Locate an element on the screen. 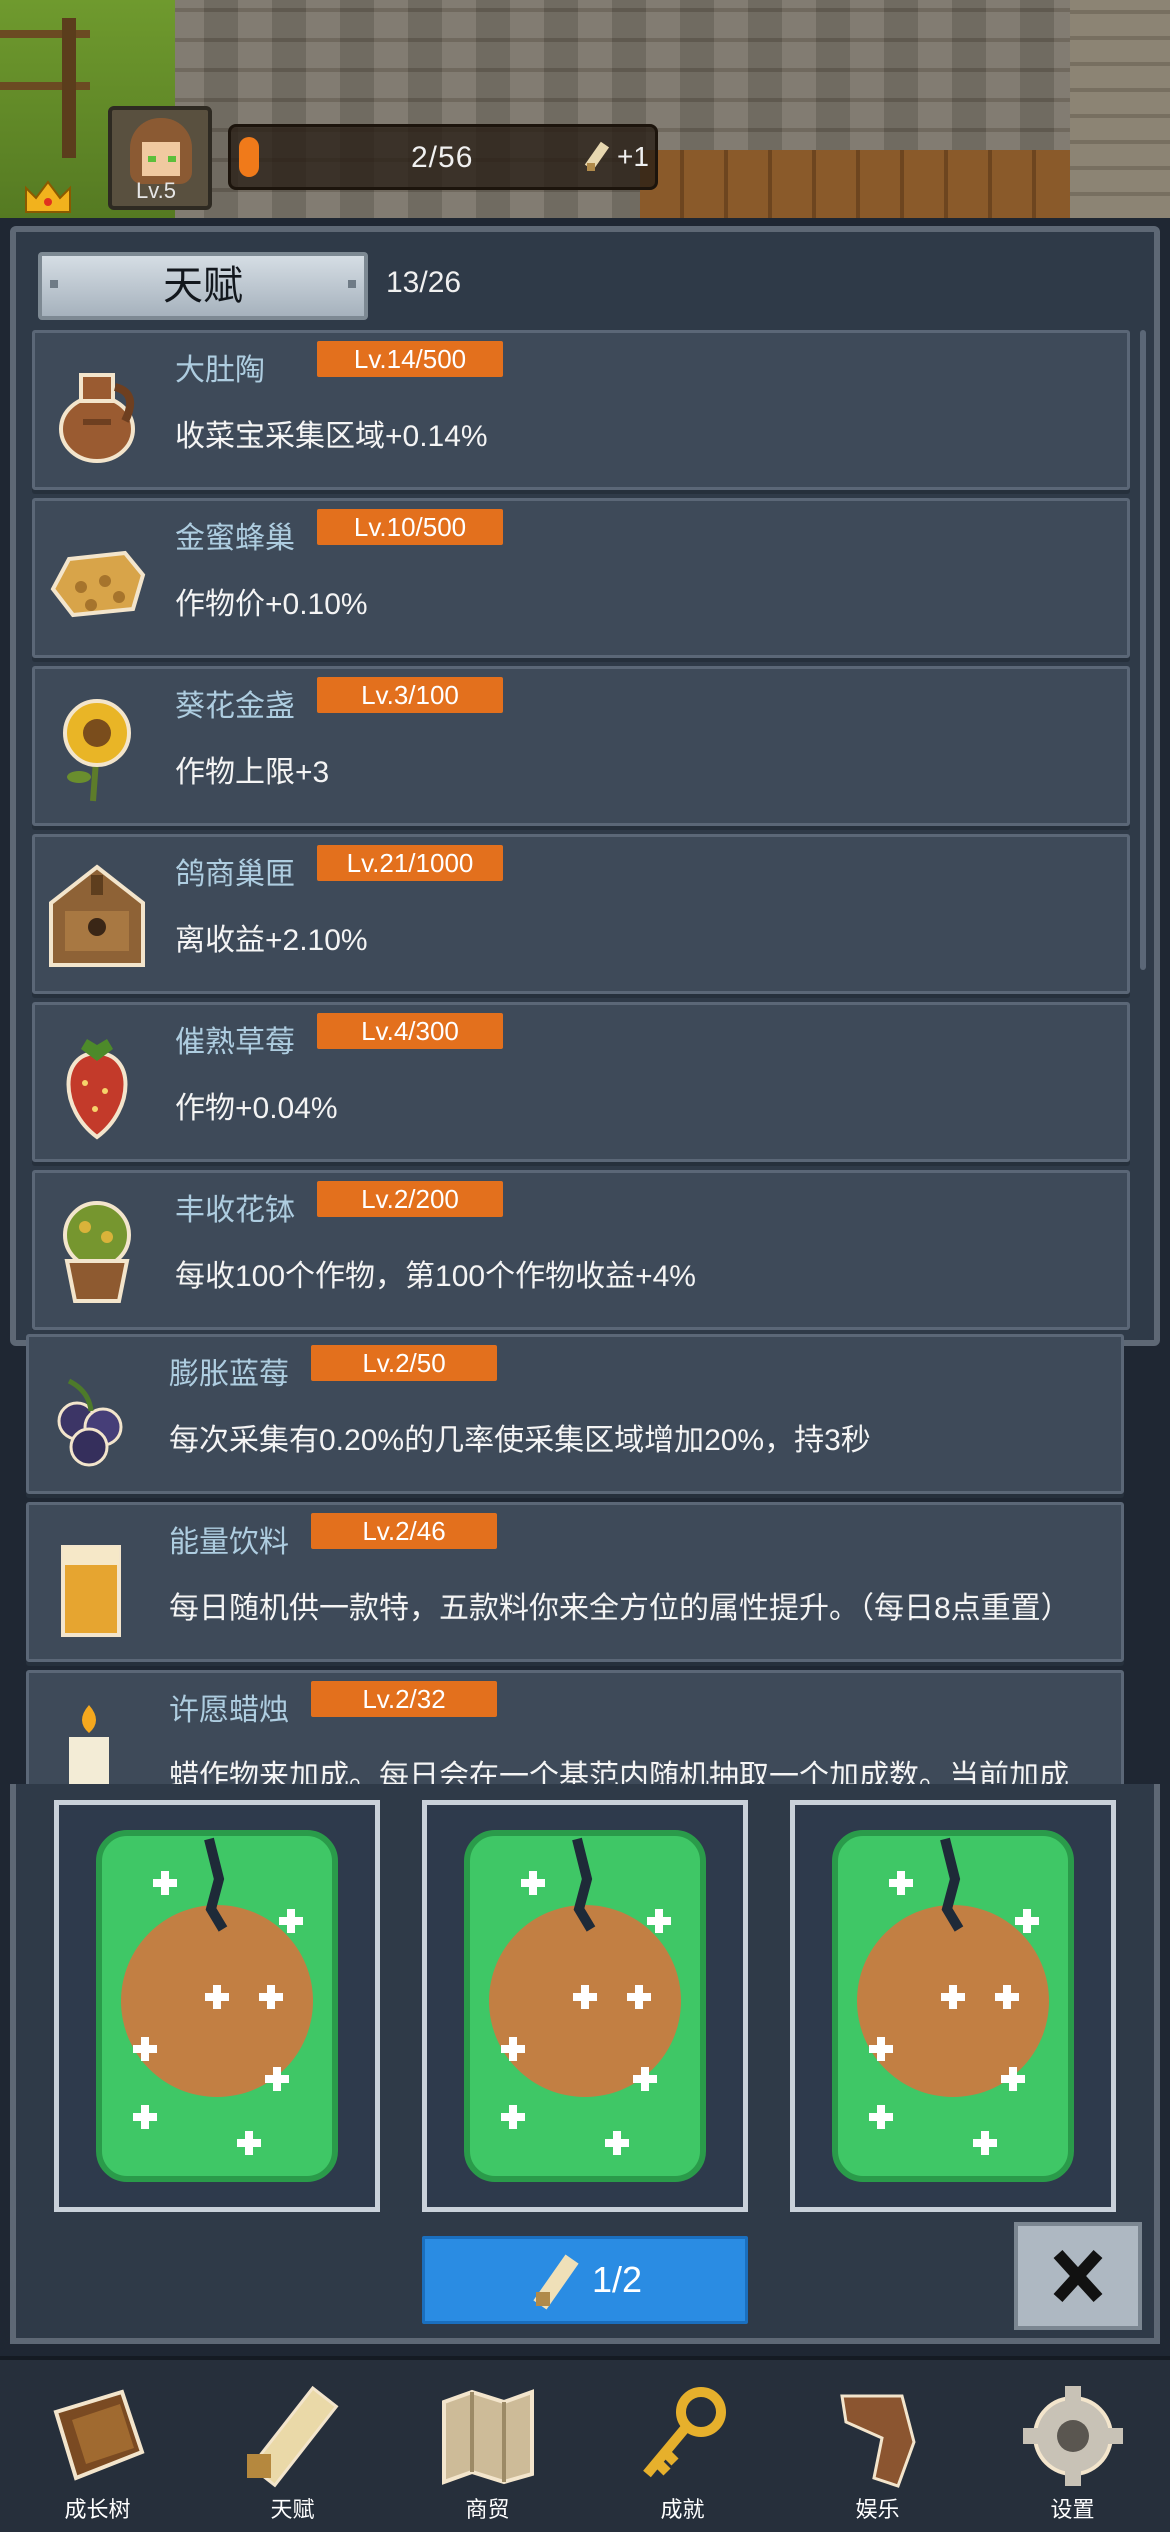  talent-name: 膨胀蓝莓 is located at coordinates (229, 1374).